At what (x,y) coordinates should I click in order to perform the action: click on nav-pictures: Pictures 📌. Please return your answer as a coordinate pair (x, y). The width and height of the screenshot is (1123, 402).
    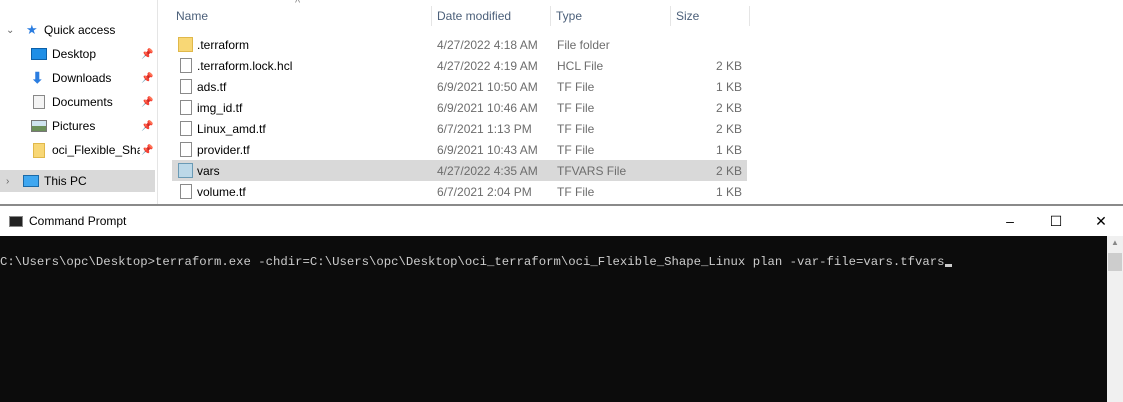
    Looking at the image, I should click on (77, 126).